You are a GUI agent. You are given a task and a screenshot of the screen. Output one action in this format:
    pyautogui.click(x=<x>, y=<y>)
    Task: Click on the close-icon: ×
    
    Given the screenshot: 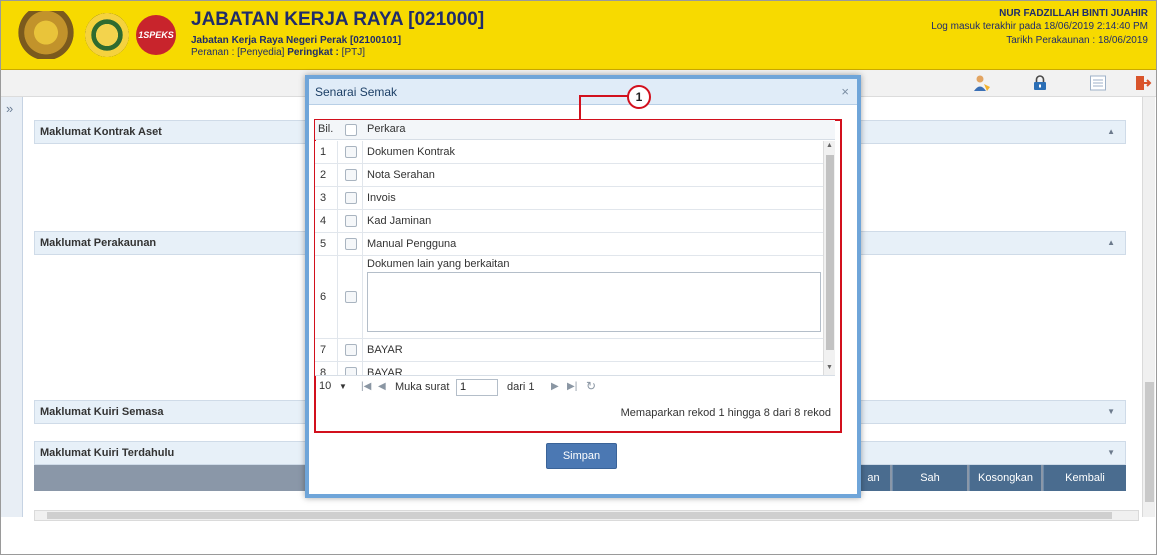 What is the action you would take?
    pyautogui.click(x=845, y=92)
    